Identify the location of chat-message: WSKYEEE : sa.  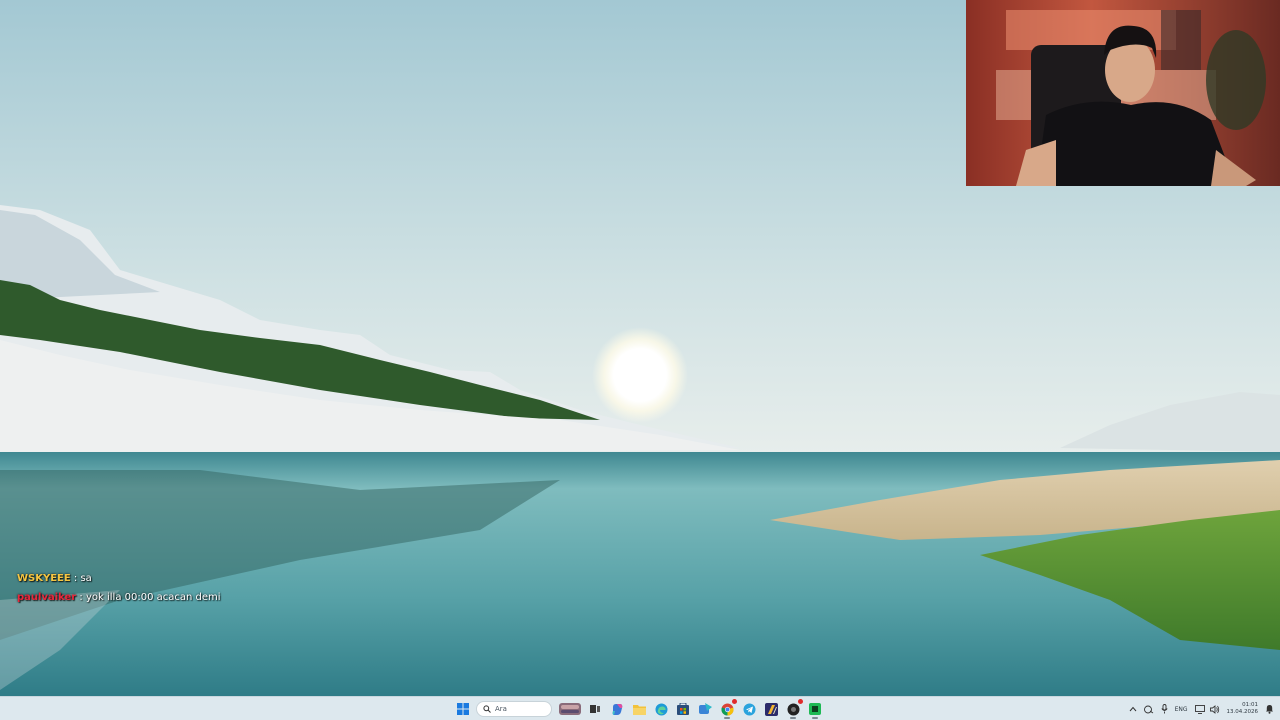
(119, 578).